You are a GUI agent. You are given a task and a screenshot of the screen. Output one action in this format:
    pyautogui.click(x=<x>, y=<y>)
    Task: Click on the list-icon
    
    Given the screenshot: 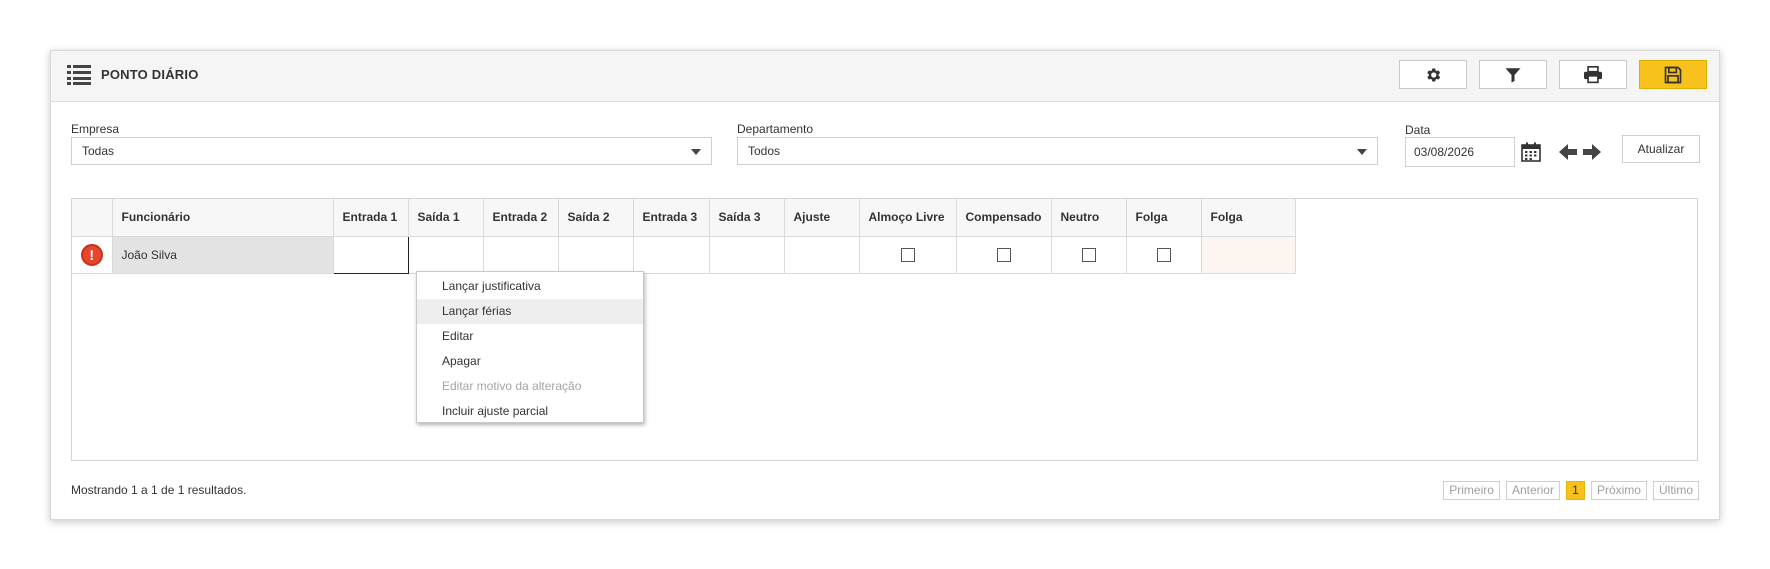 What is the action you would take?
    pyautogui.click(x=79, y=75)
    